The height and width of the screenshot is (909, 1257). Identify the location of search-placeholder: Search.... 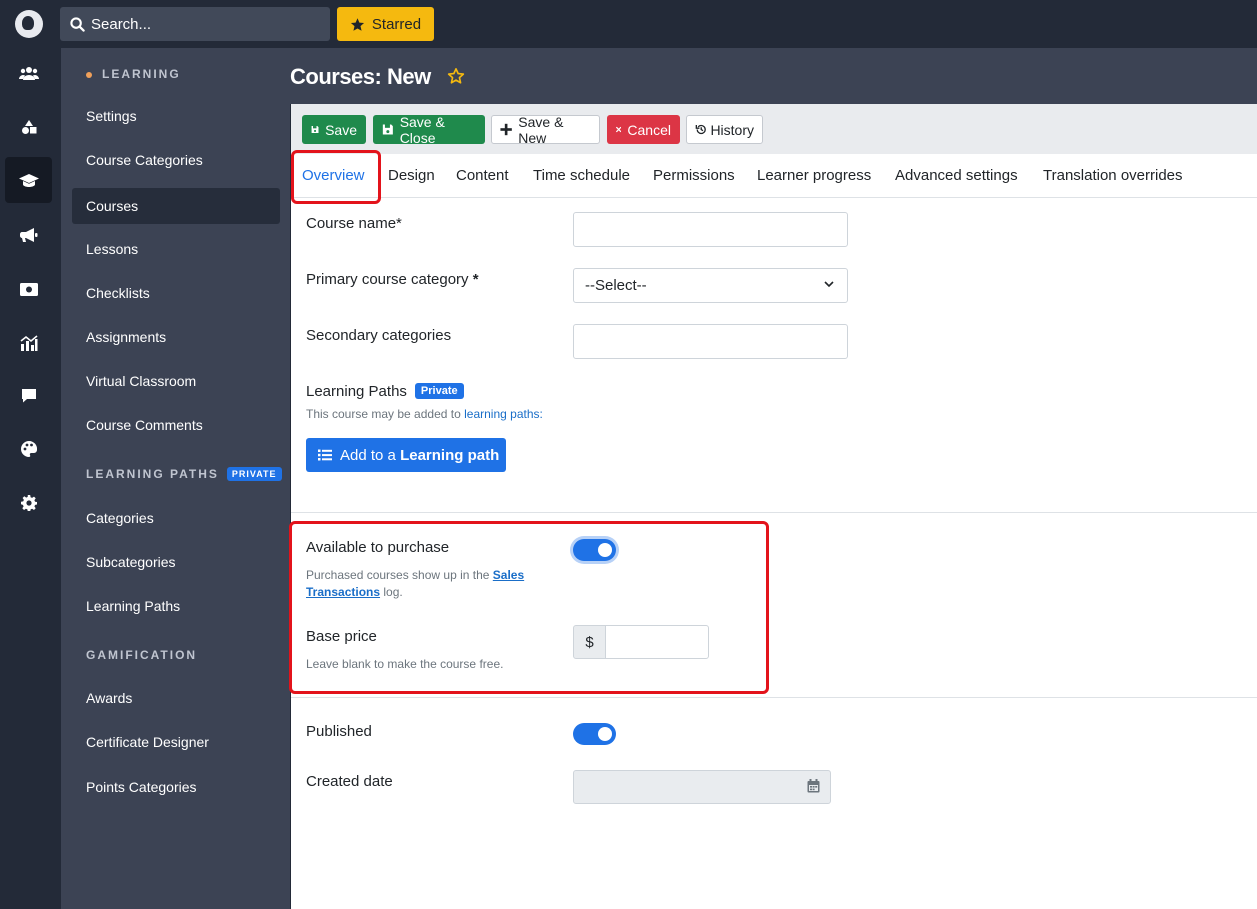
(121, 24).